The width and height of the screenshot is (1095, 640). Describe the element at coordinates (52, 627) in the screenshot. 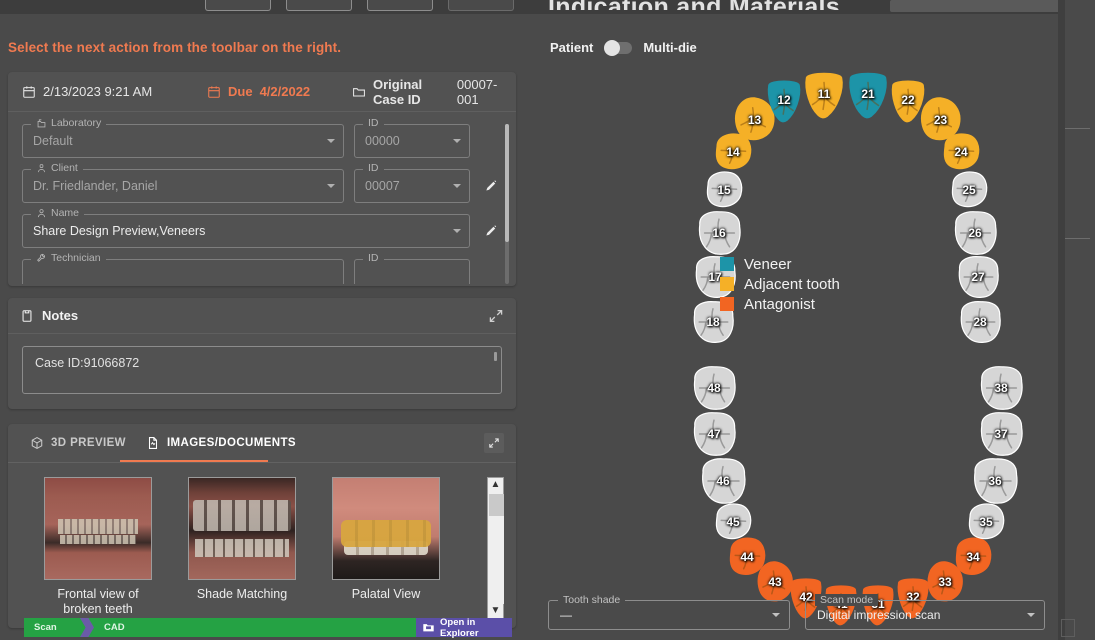

I see `step-scan-label: Scan` at that location.